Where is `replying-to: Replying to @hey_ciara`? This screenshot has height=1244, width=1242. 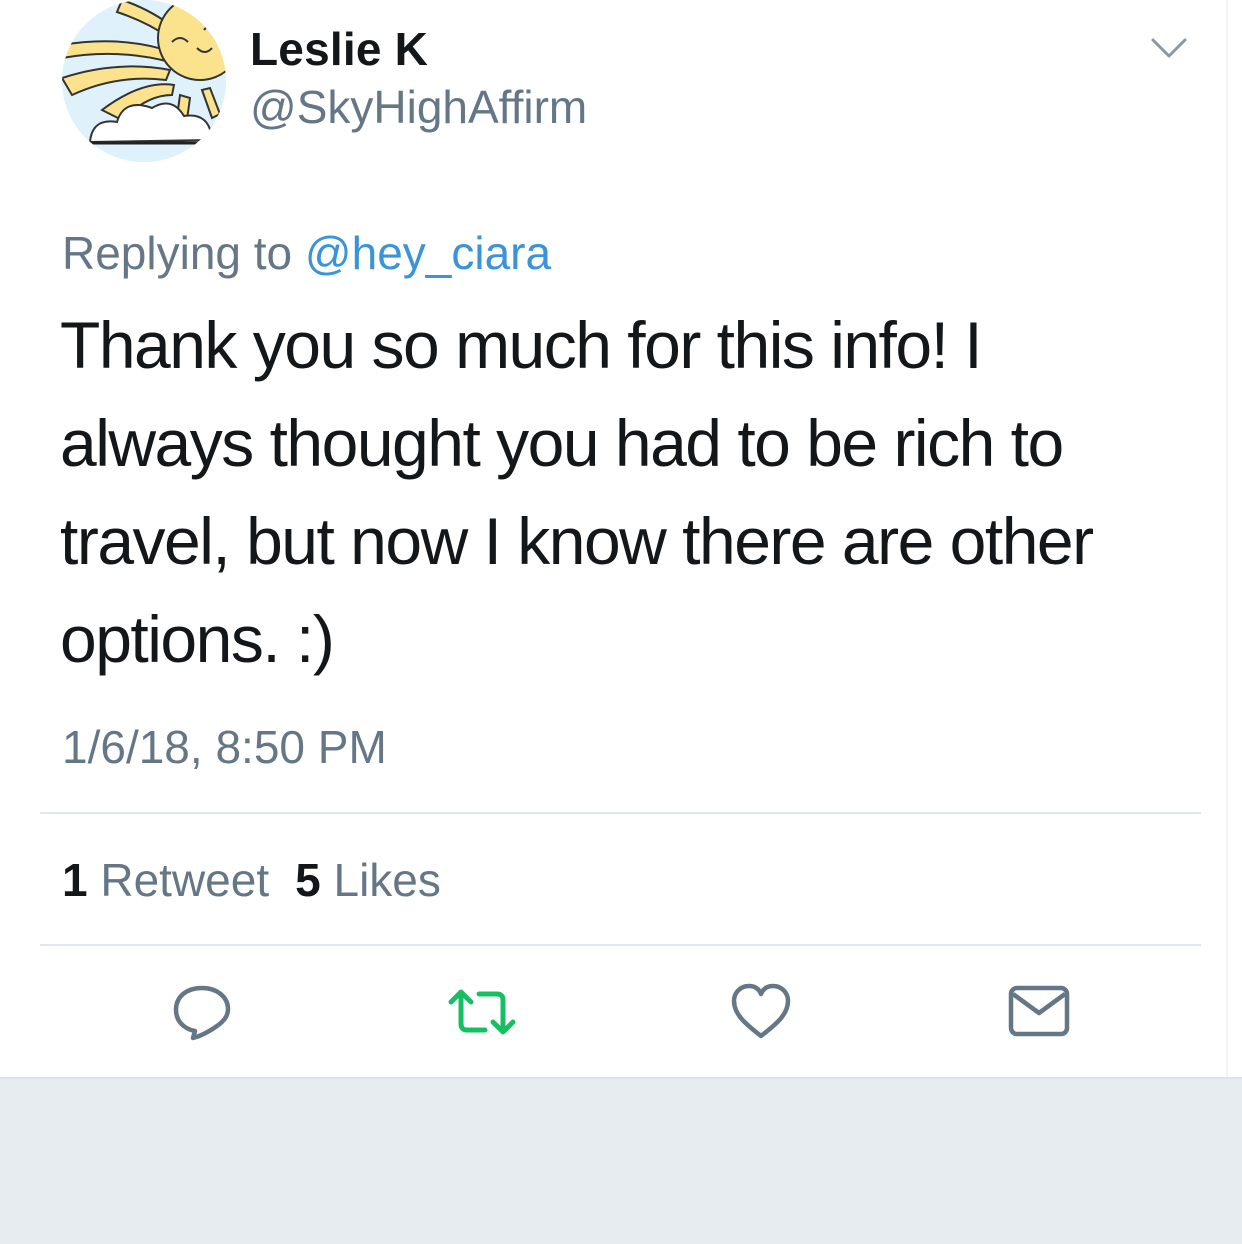 replying-to: Replying to @hey_ciara is located at coordinates (306, 253).